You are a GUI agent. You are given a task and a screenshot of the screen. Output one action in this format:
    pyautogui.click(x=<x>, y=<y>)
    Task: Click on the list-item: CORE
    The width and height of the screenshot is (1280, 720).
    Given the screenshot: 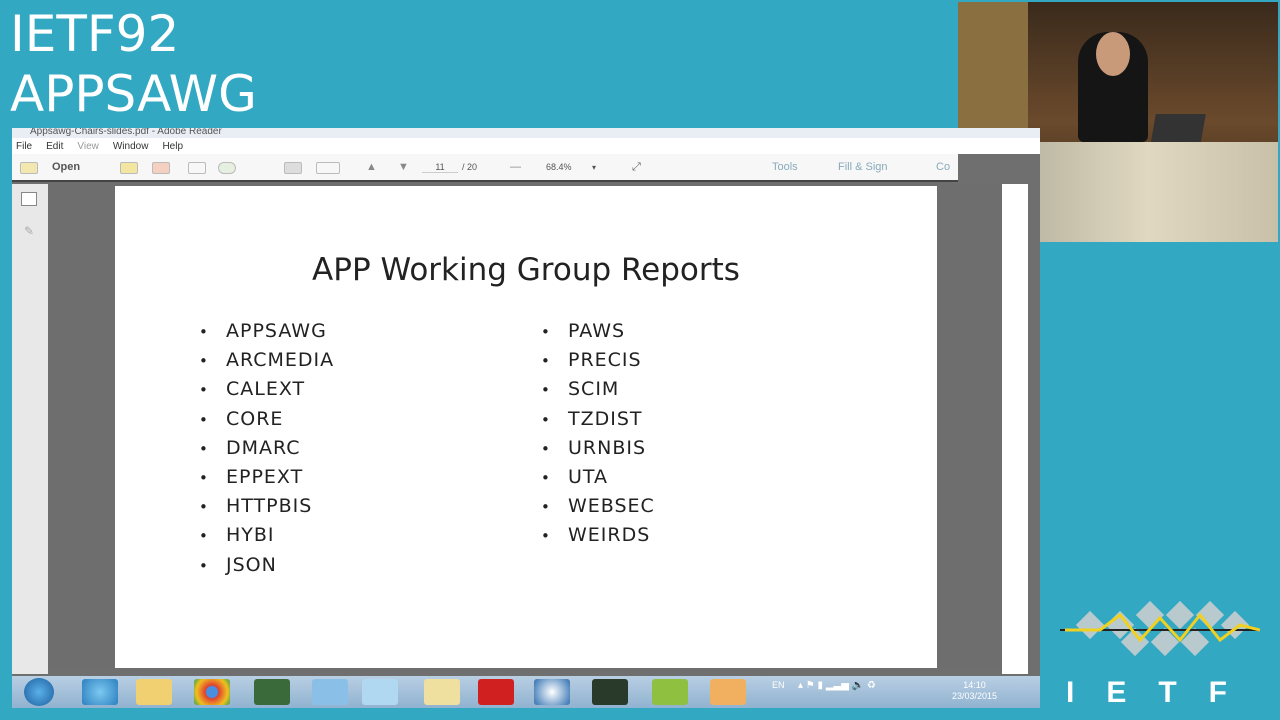 What is the action you would take?
    pyautogui.click(x=266, y=422)
    